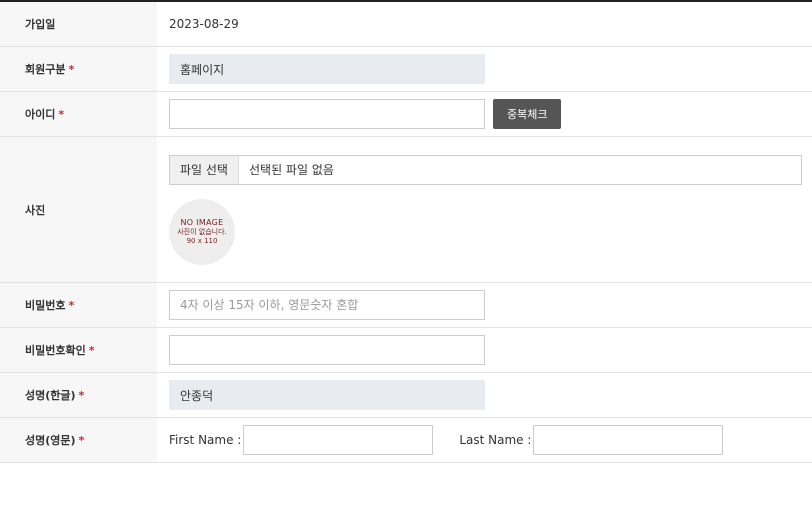 This screenshot has height=519, width=812. I want to click on name-korean-field, so click(327, 395).